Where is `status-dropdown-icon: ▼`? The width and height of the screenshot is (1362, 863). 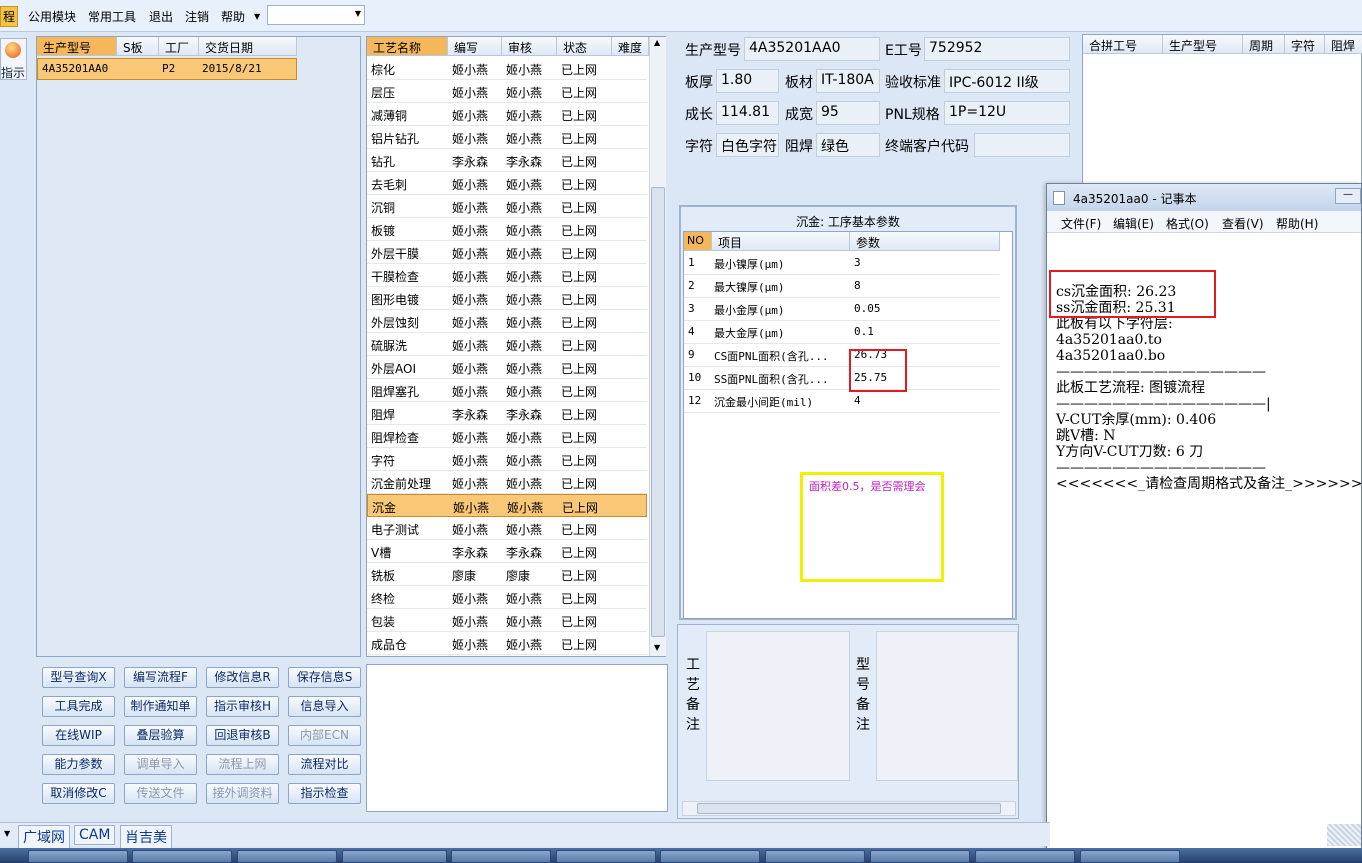 status-dropdown-icon: ▼ is located at coordinates (7, 833).